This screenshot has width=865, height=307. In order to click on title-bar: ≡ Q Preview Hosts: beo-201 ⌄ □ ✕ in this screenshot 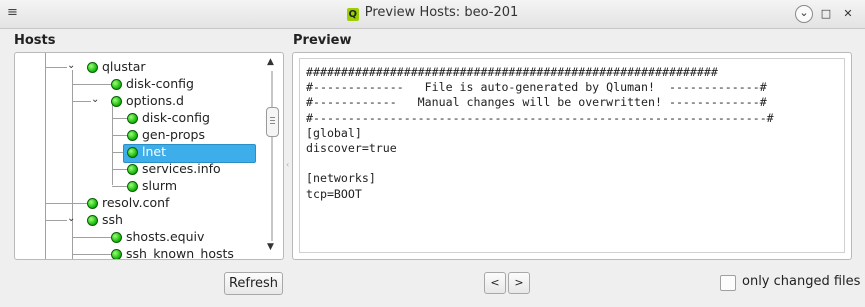, I will do `click(432, 14)`.